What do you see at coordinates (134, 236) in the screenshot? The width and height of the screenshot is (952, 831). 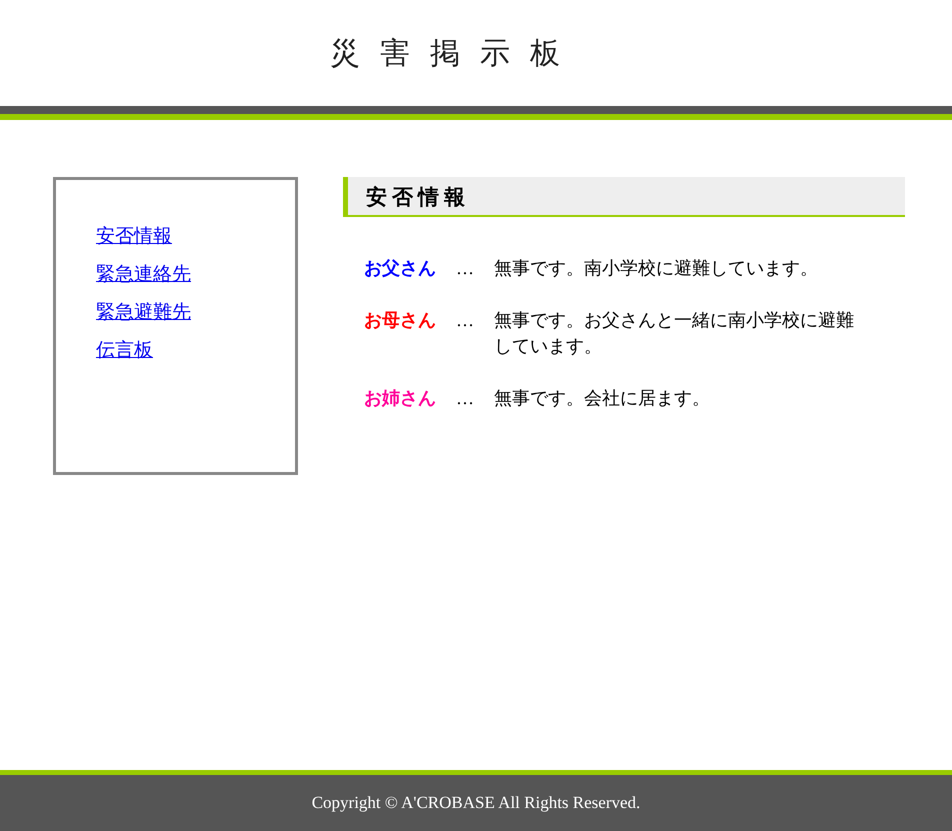 I see `sidebar-link: 安否情報` at bounding box center [134, 236].